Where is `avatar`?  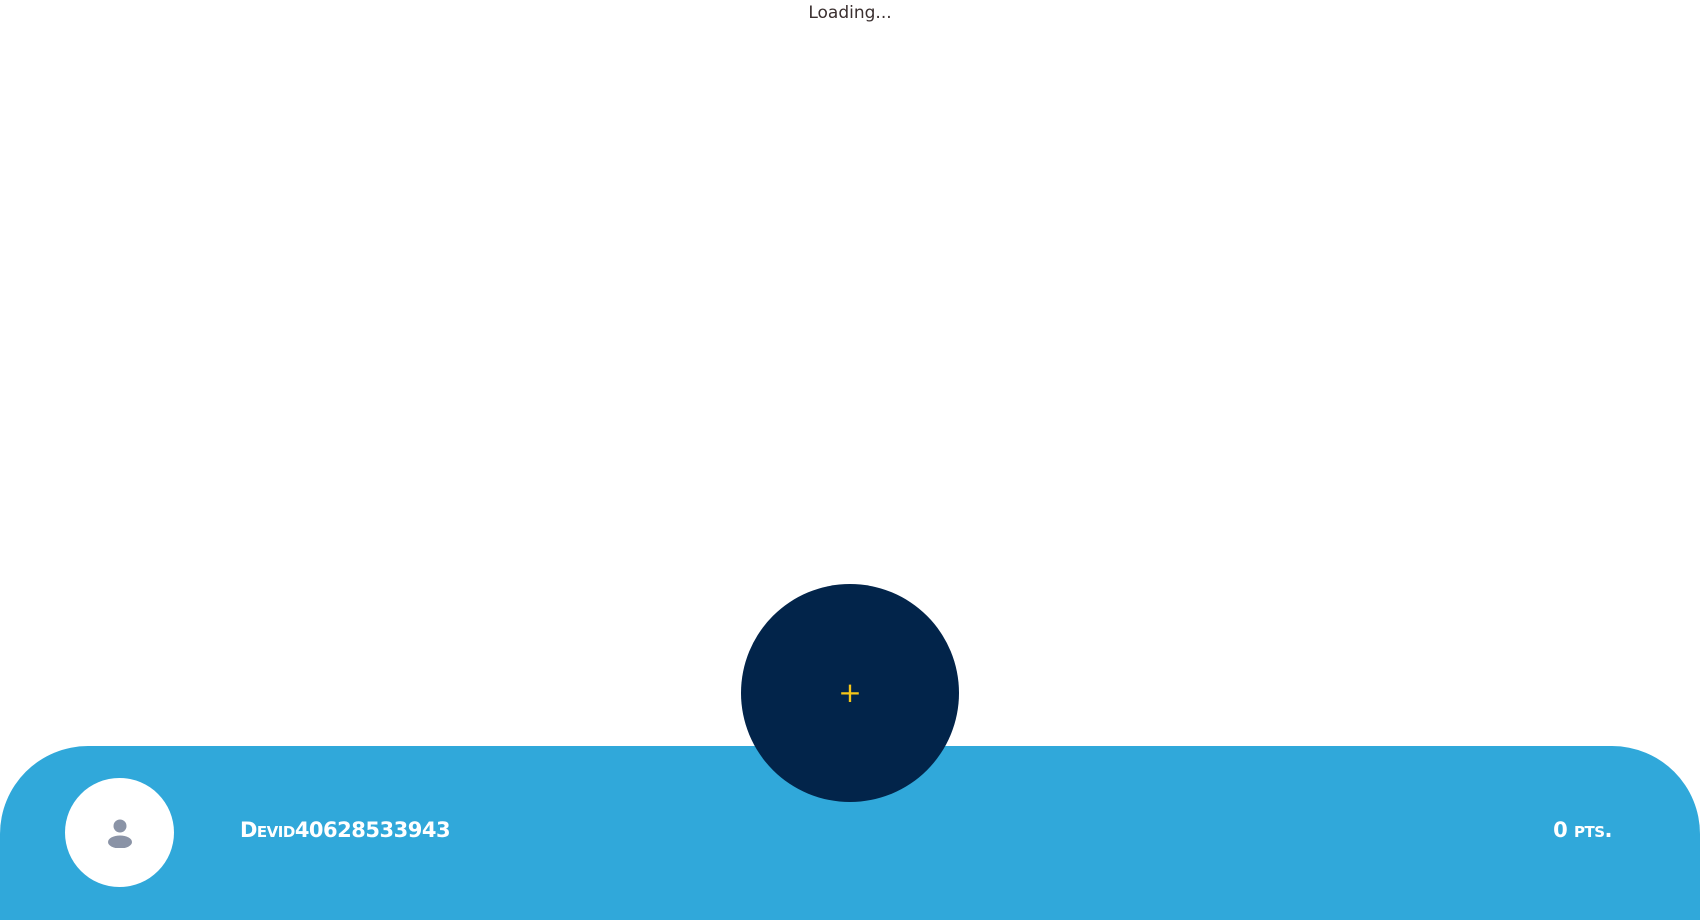
avatar is located at coordinates (119, 832).